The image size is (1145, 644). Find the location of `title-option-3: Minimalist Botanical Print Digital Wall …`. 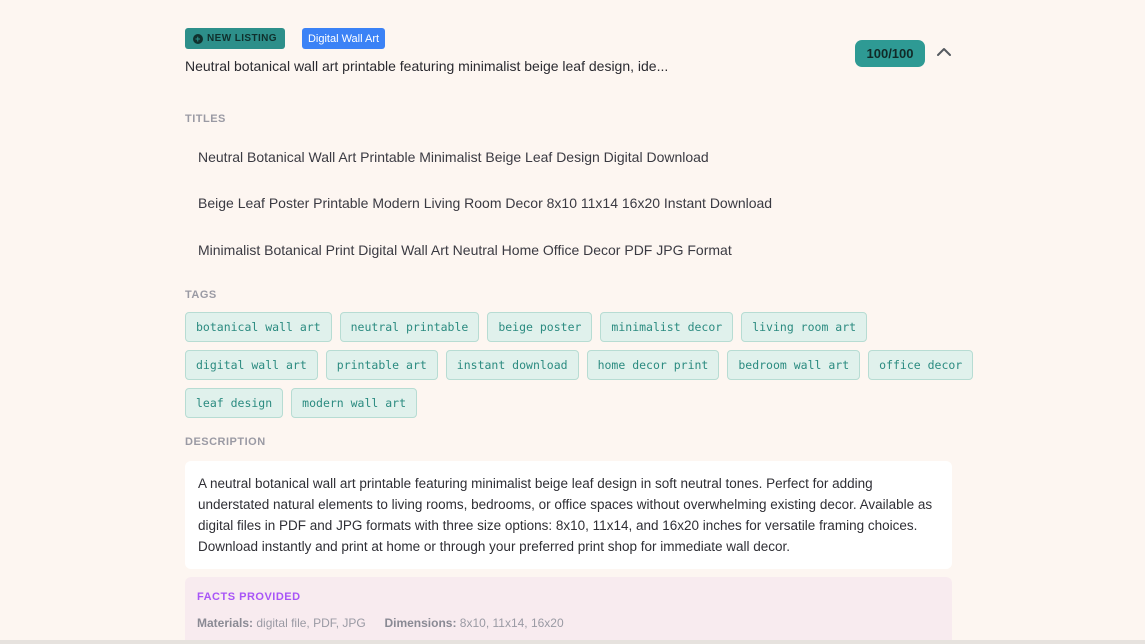

title-option-3: Minimalist Botanical Print Digital Wall … is located at coordinates (465, 250).